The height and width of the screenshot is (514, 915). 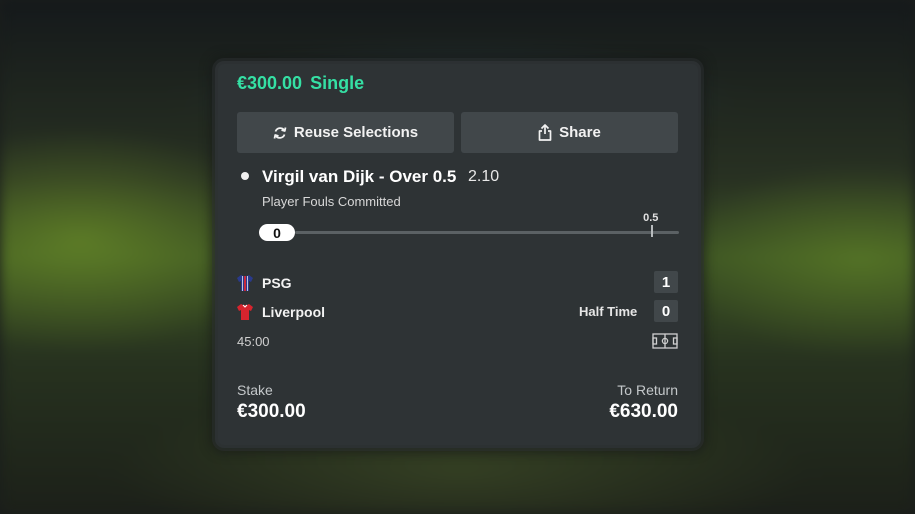 What do you see at coordinates (580, 132) in the screenshot?
I see `share-label: Share` at bounding box center [580, 132].